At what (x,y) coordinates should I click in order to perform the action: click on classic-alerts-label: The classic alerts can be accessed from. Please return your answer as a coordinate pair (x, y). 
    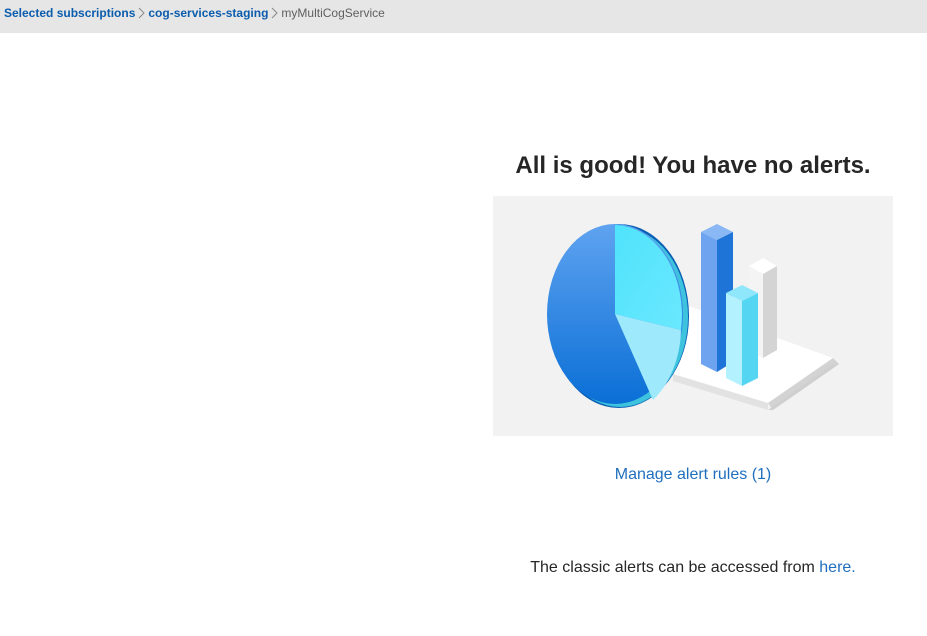
    Looking at the image, I should click on (675, 567).